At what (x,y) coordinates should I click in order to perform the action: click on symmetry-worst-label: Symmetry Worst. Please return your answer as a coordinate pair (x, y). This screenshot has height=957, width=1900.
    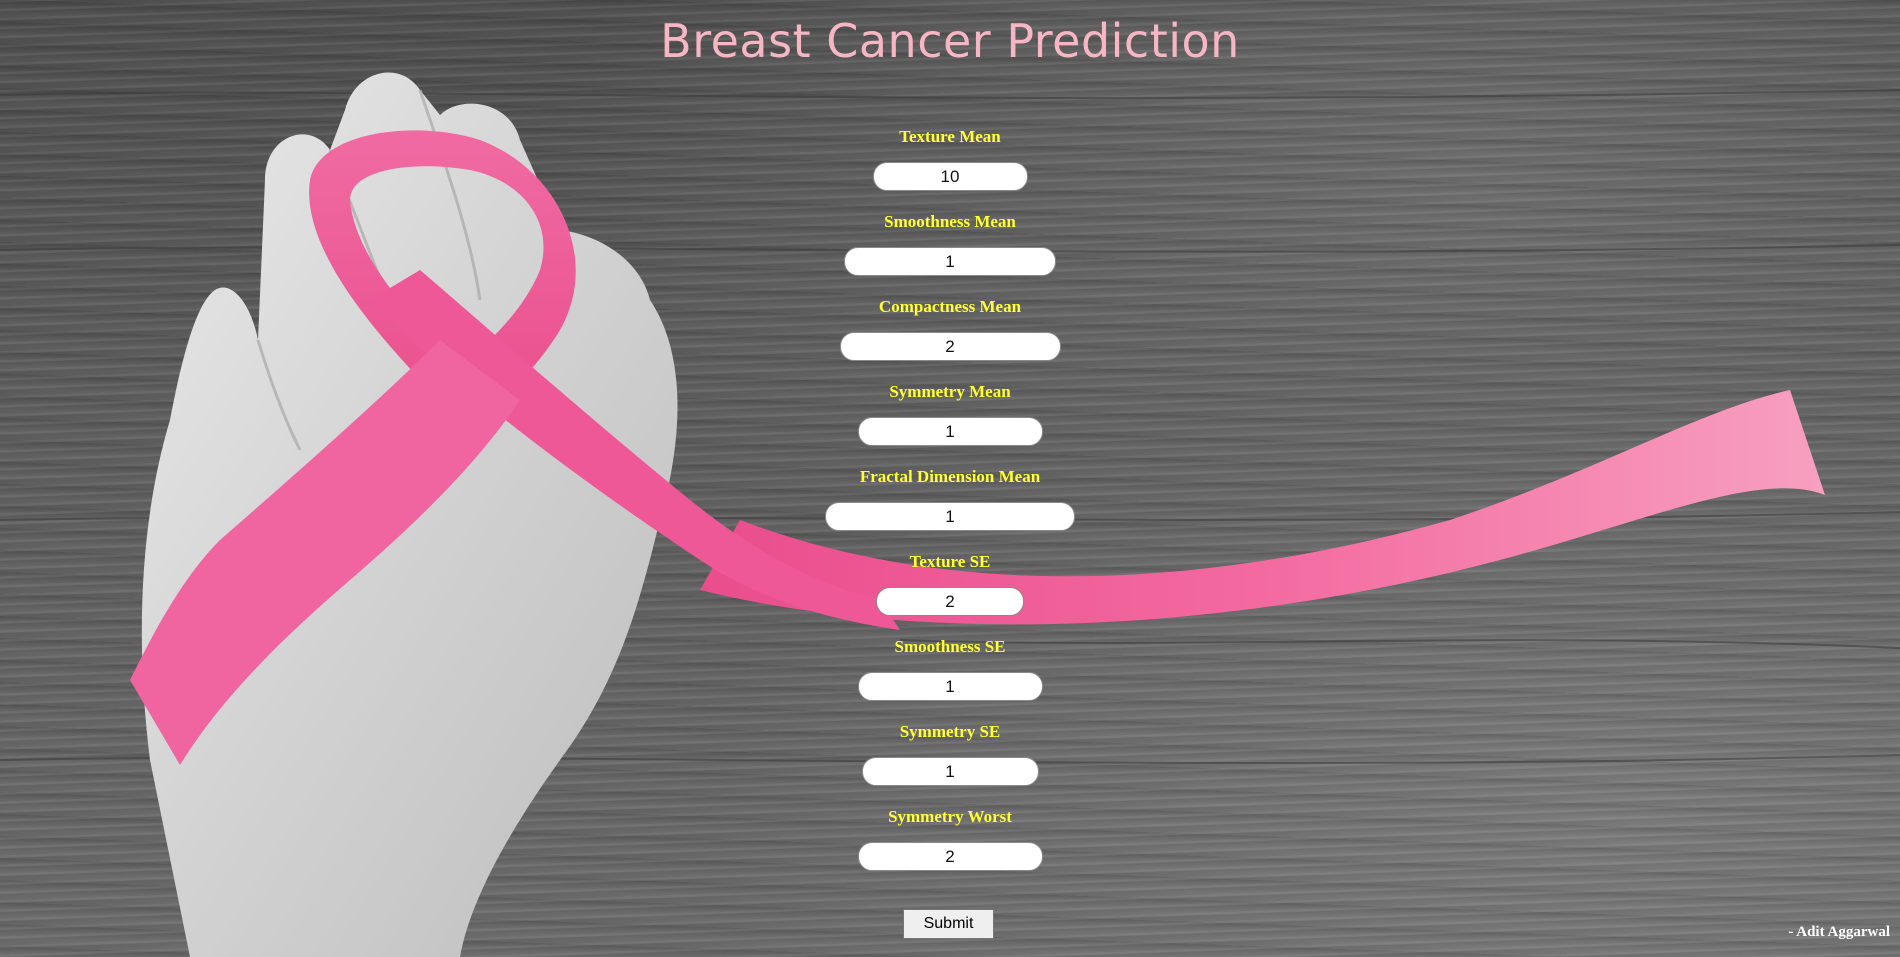
    Looking at the image, I should click on (950, 816).